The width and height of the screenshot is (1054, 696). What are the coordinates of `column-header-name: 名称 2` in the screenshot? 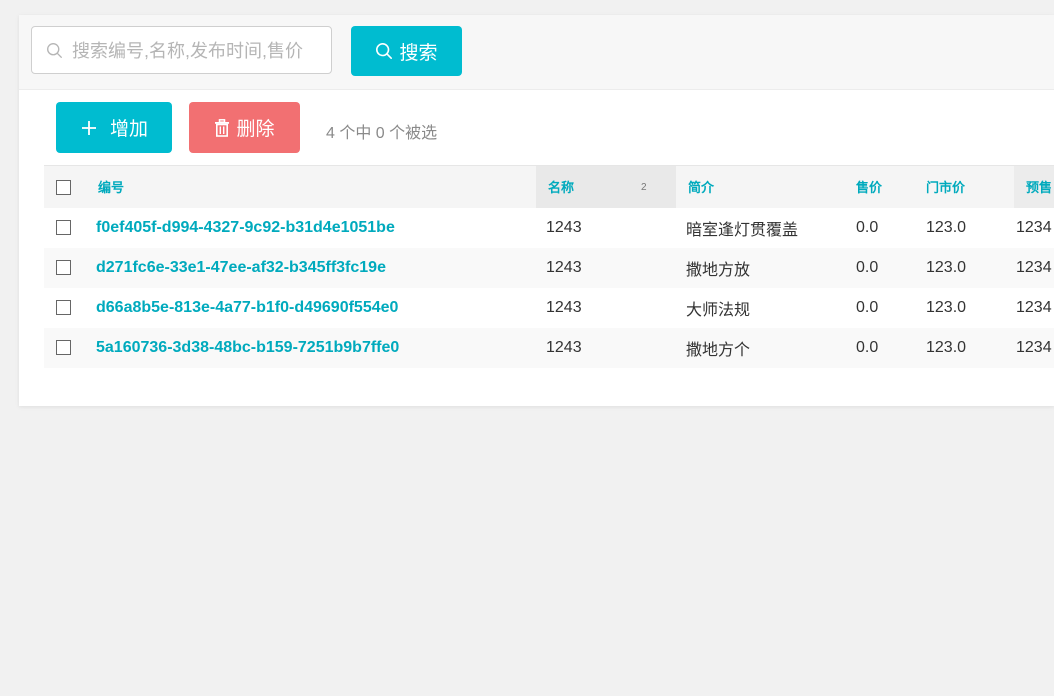 It's located at (606, 186).